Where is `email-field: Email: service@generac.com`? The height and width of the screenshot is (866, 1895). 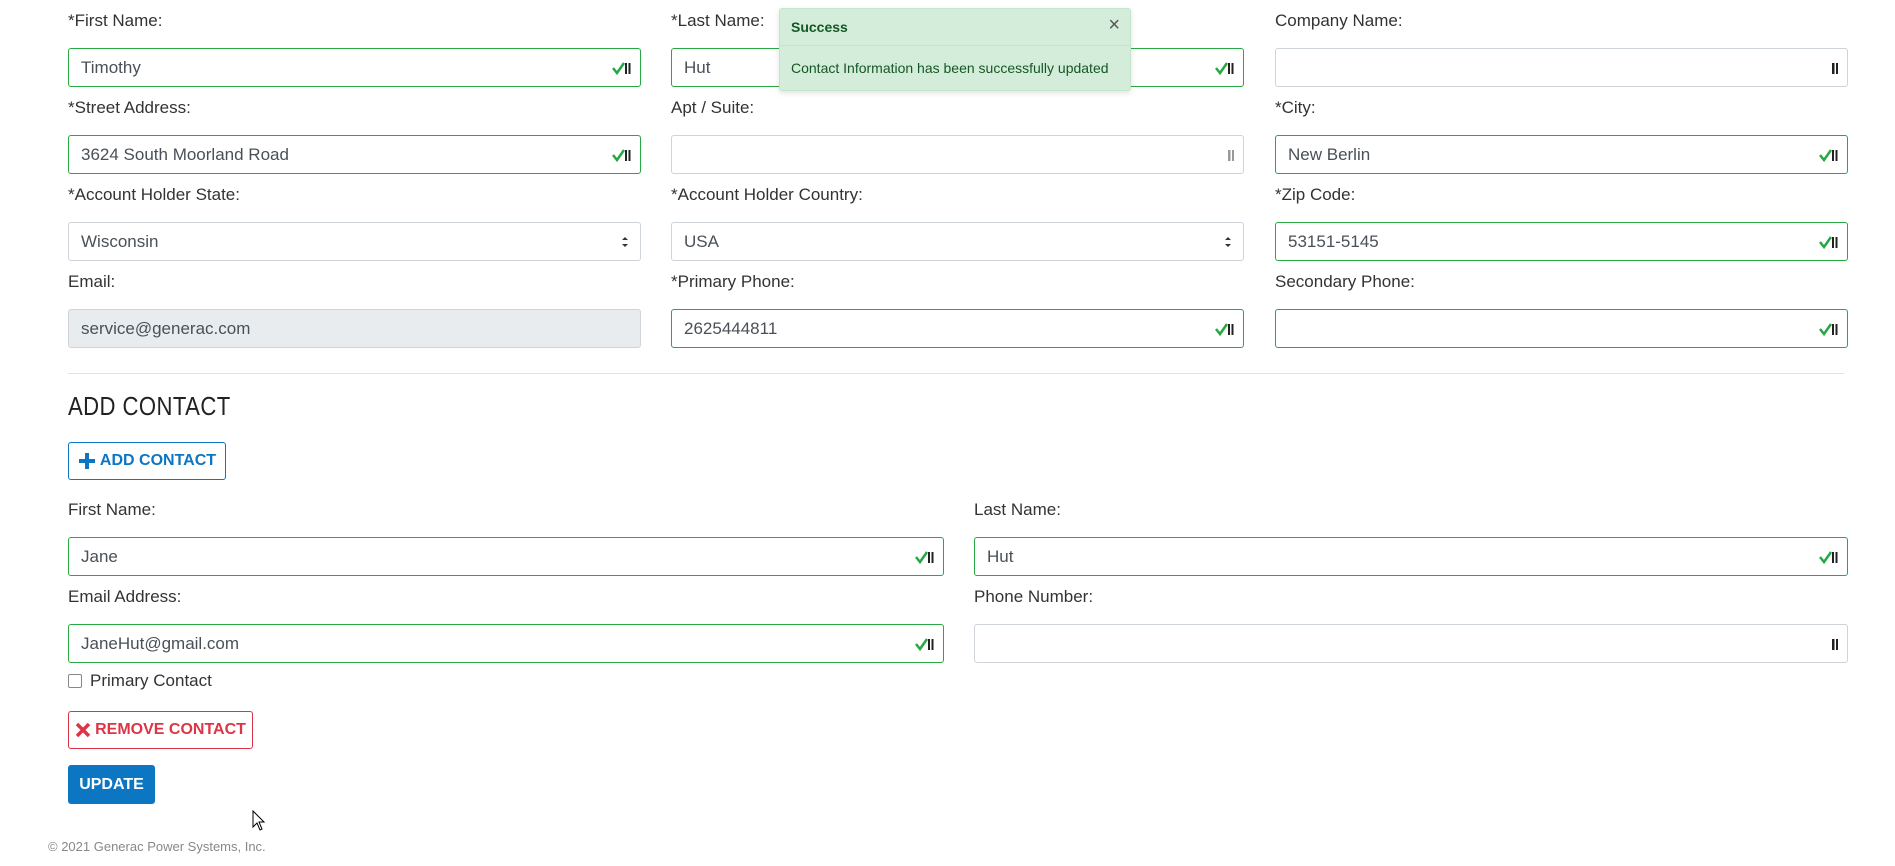 email-field: Email: service@generac.com is located at coordinates (354, 309).